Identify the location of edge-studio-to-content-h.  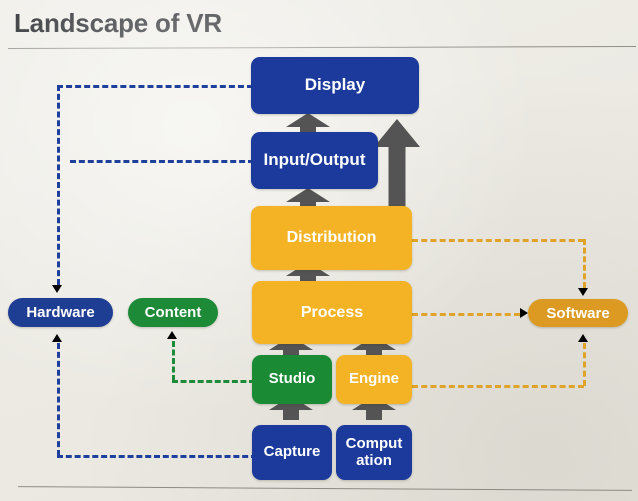
(213, 381).